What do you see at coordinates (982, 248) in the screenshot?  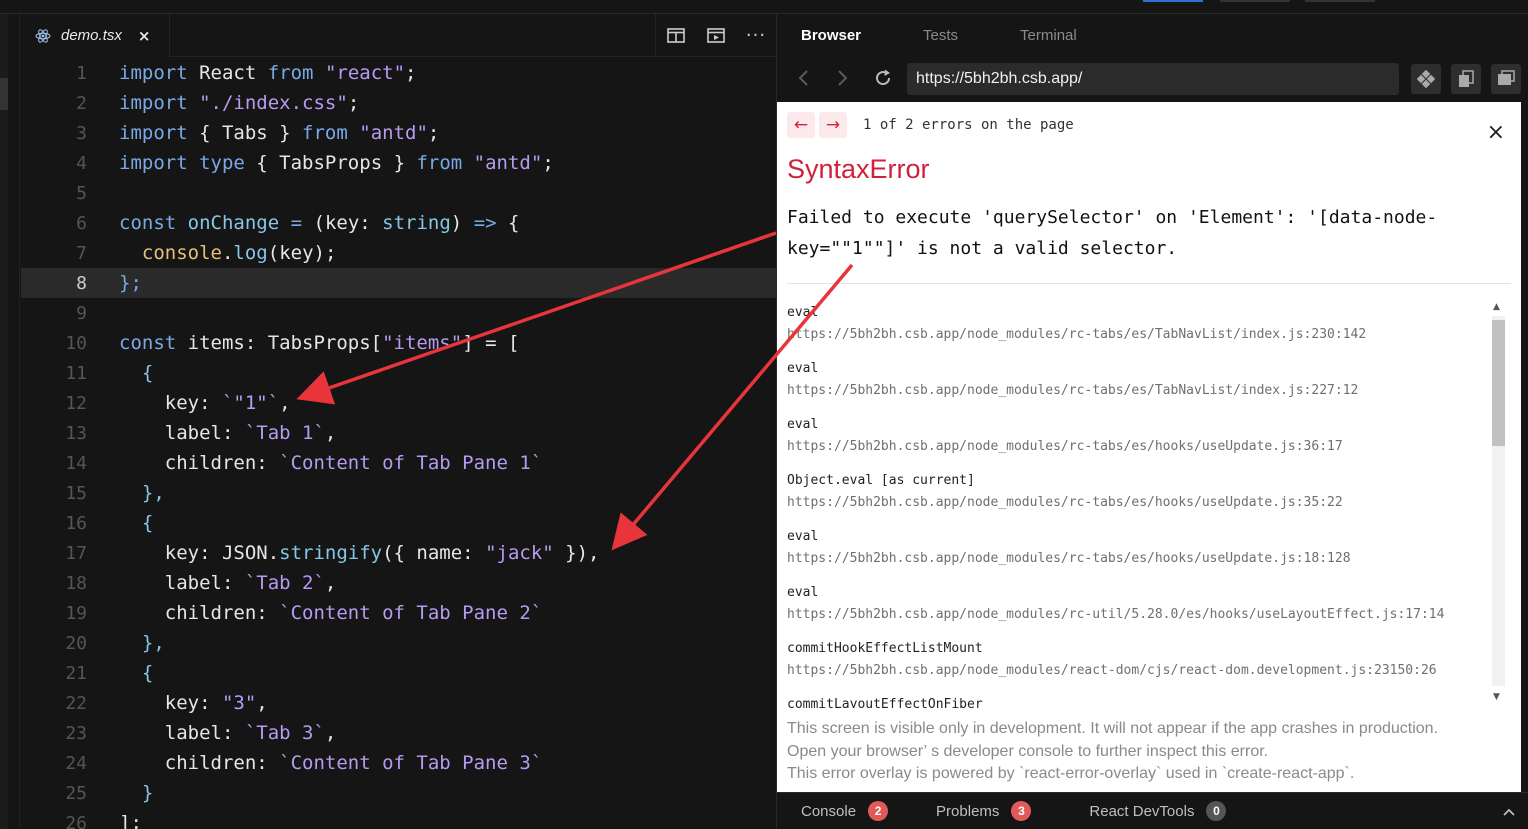 I see `error-message-line: key=""1""]' is not a valid selector.` at bounding box center [982, 248].